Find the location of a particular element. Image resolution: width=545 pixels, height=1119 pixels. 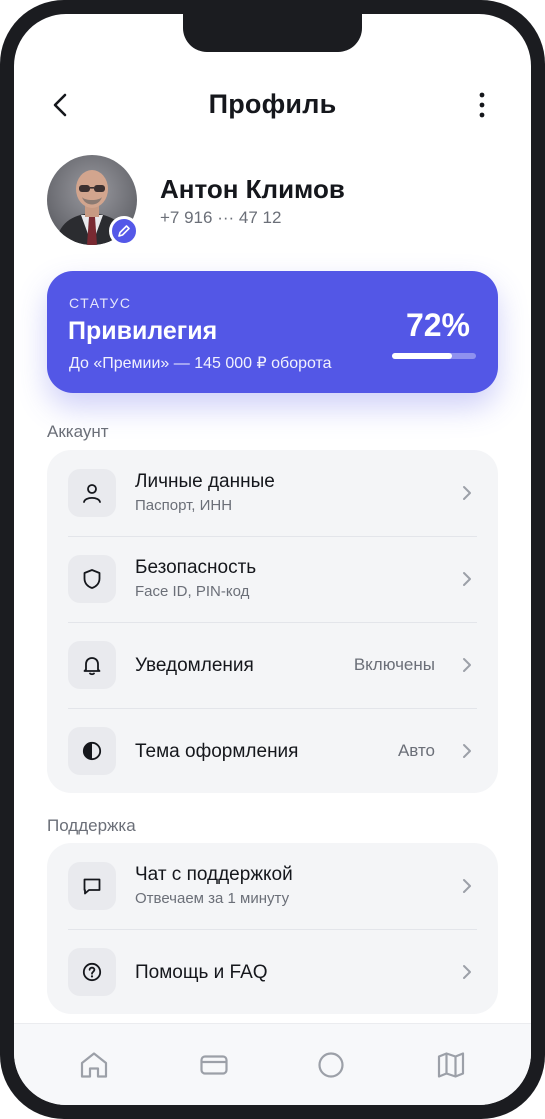

status-label: СТАТУС is located at coordinates (100, 303).